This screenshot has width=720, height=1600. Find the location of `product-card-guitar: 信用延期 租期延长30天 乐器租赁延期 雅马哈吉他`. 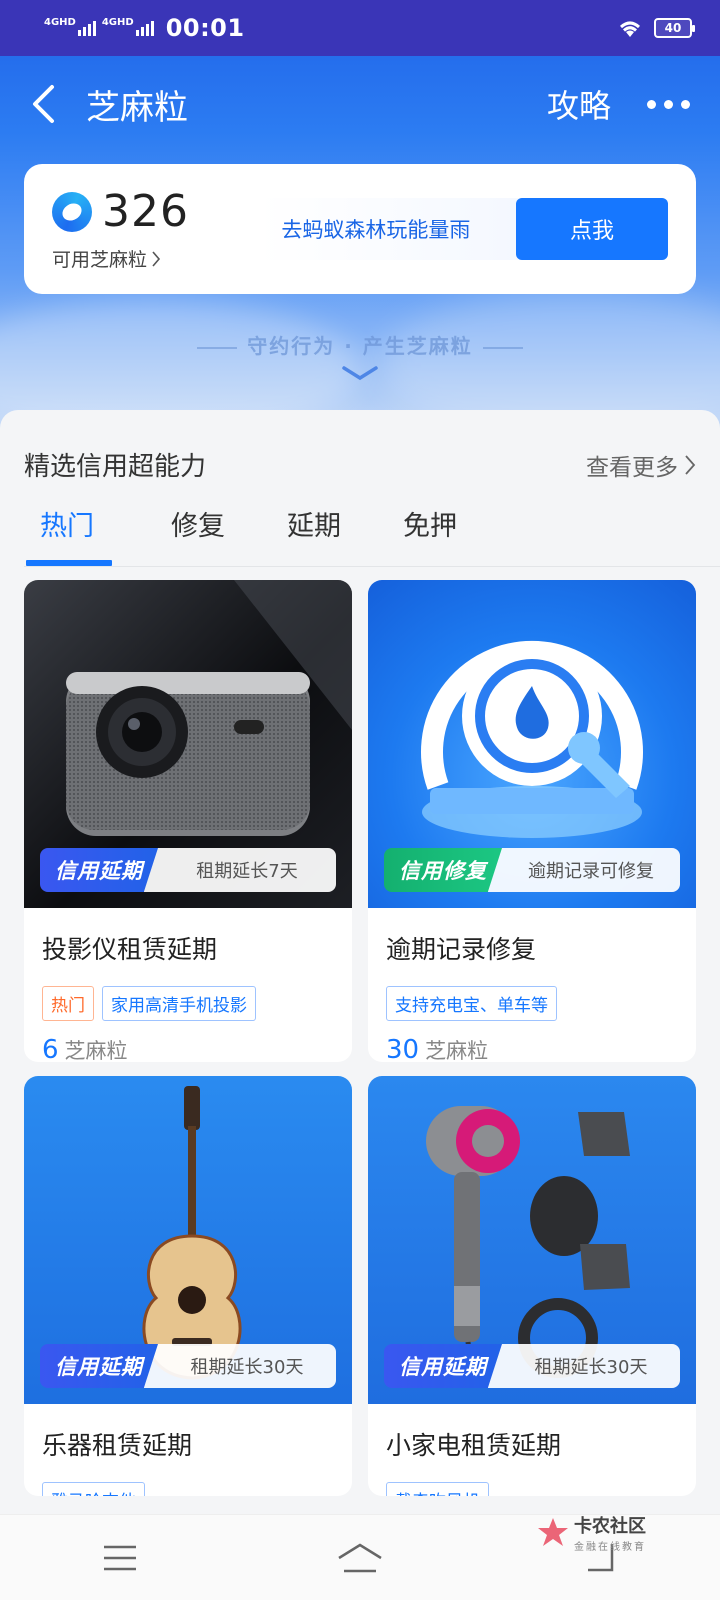

product-card-guitar: 信用延期 租期延长30天 乐器租赁延期 雅马哈吉他 is located at coordinates (188, 1286).